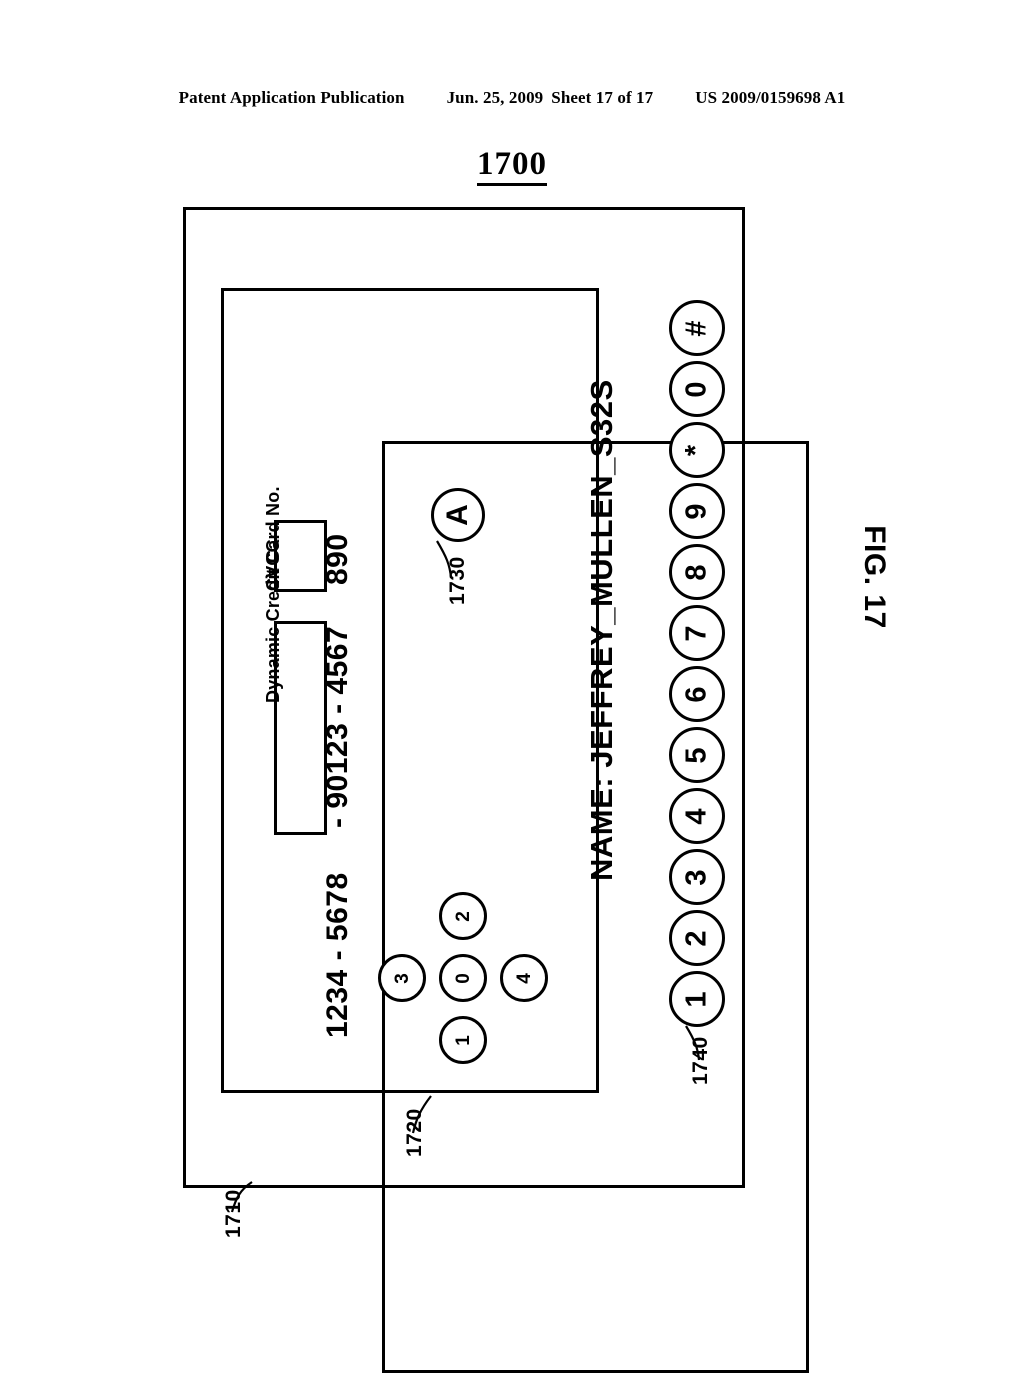  I want to click on cvcc-value-box: 890, so click(314, 556).